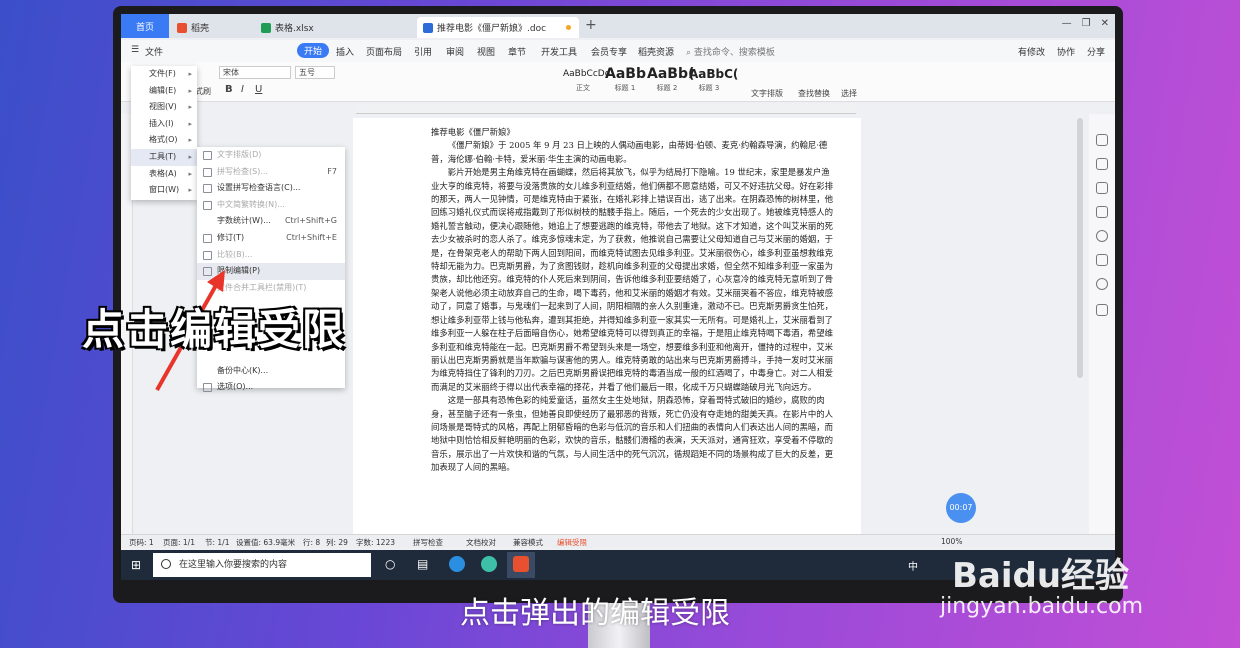 Image resolution: width=1240 pixels, height=648 pixels. I want to click on menu-item-tools: 工具(T) ▸, so click(164, 157).